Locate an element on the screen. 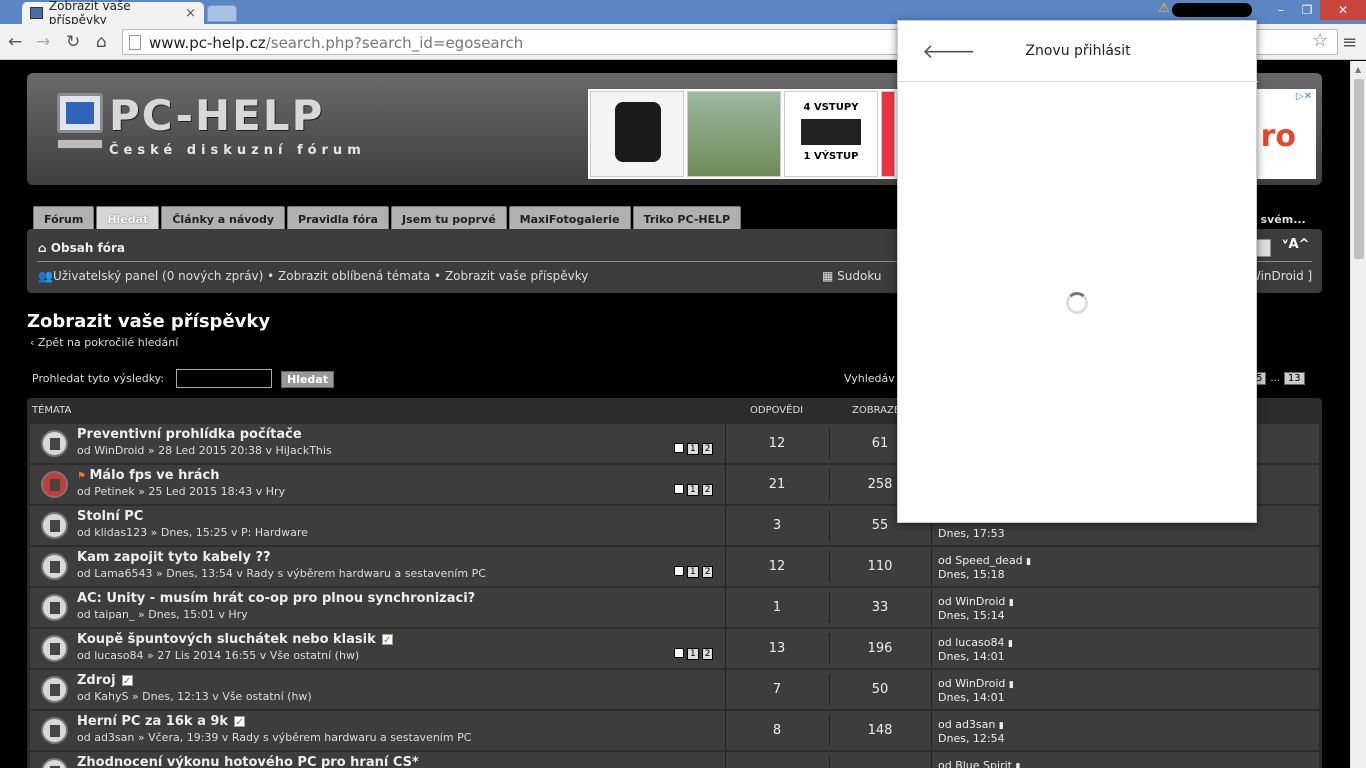  last-post-author-label: od WinDroid is located at coordinates (972, 683).